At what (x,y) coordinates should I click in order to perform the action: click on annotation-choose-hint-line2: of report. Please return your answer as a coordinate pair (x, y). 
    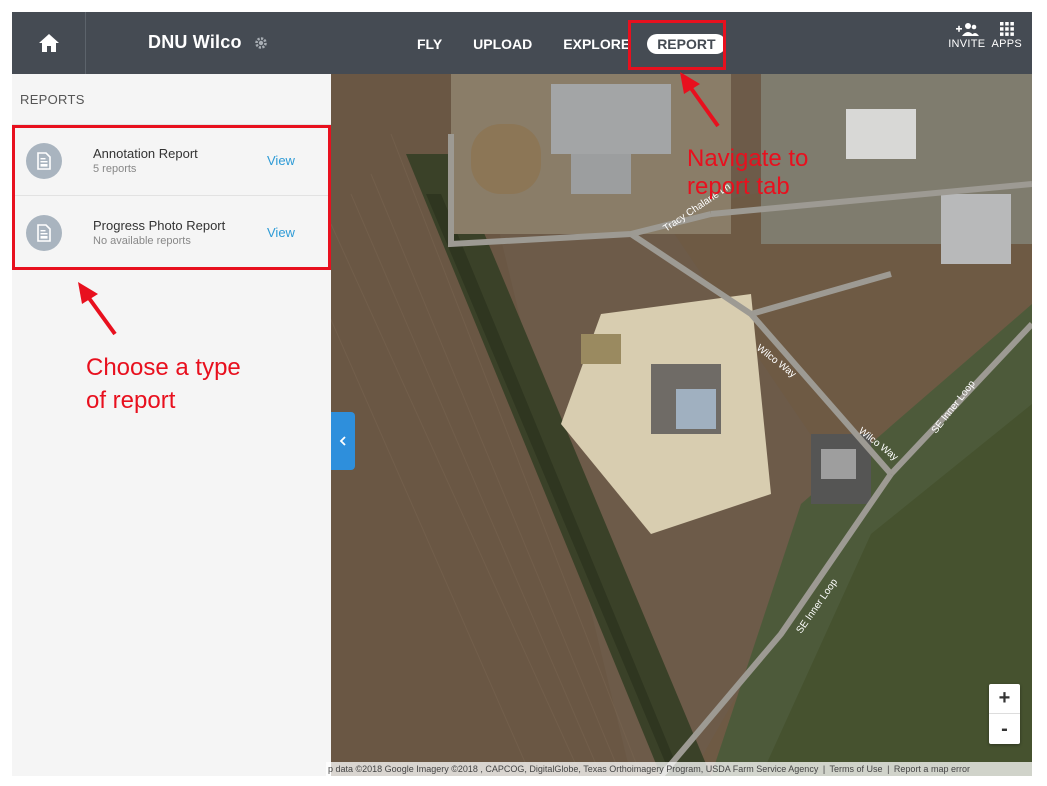
    Looking at the image, I should click on (131, 400).